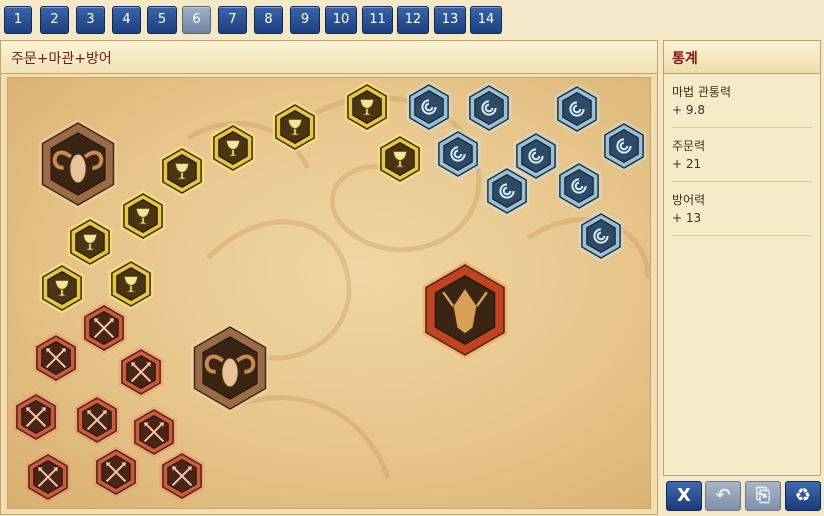 The image size is (824, 516). I want to click on tab-page-14: 14, so click(486, 20).